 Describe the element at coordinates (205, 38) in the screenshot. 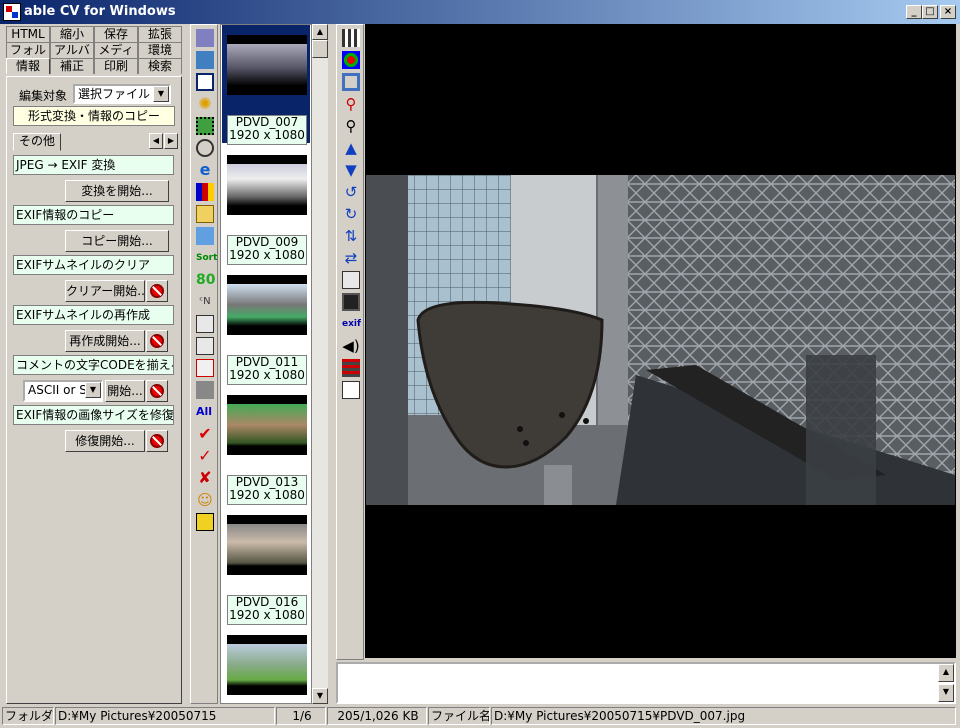

I see `folder-tree-icon` at that location.